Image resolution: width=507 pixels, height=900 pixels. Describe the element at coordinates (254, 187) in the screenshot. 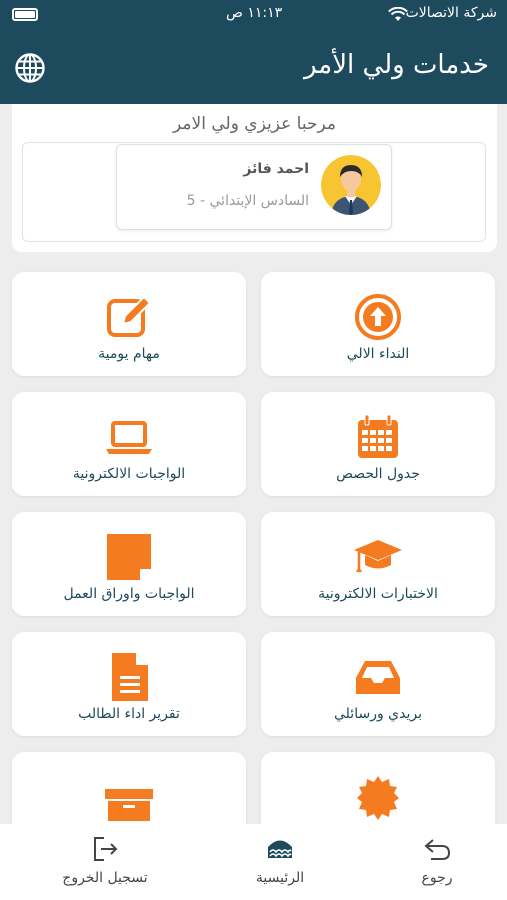

I see `student-card: احمد فائز السادس الإبتدائي - 5` at that location.